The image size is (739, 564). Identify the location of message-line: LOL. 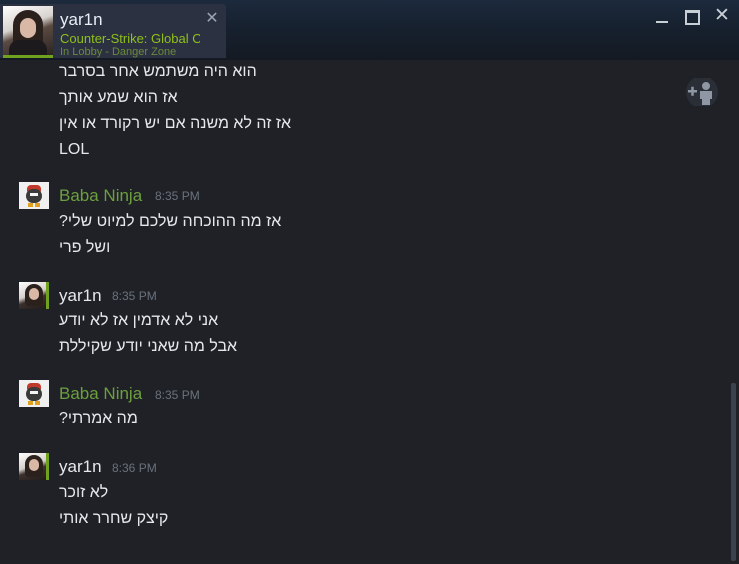
(74, 149).